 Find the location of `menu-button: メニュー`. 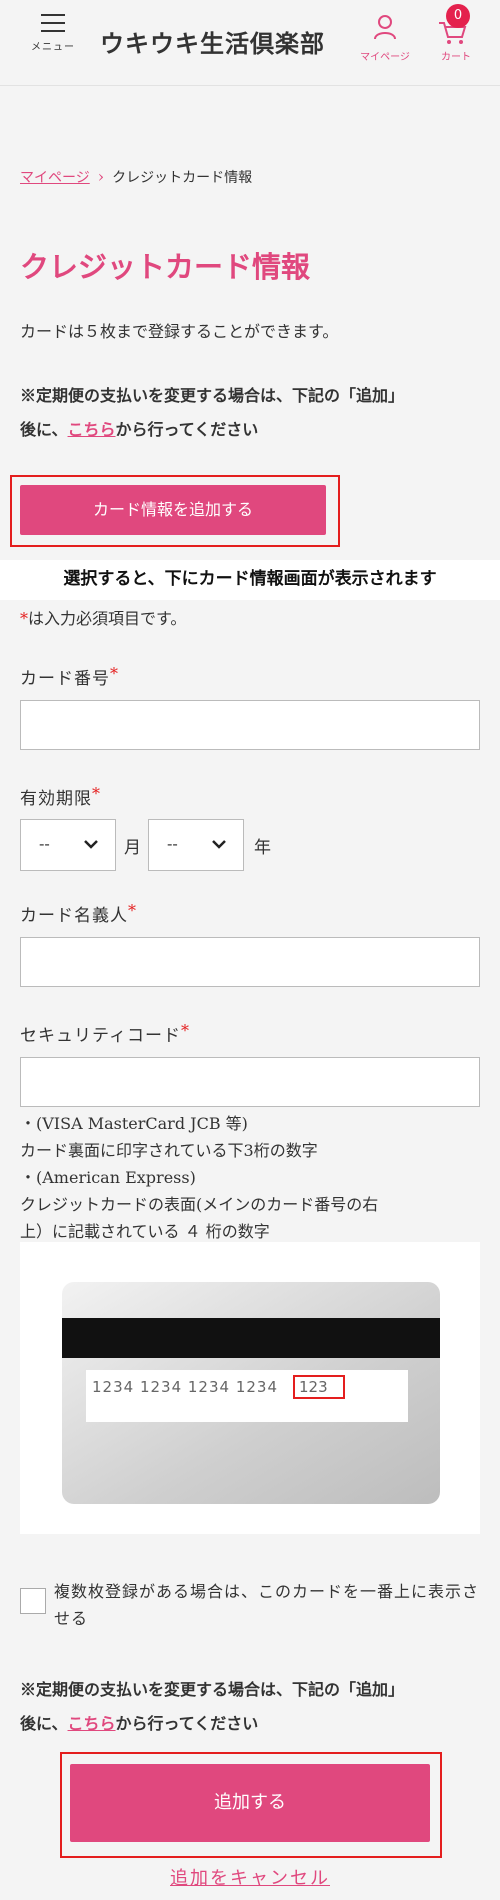

menu-button: メニュー is located at coordinates (53, 33).